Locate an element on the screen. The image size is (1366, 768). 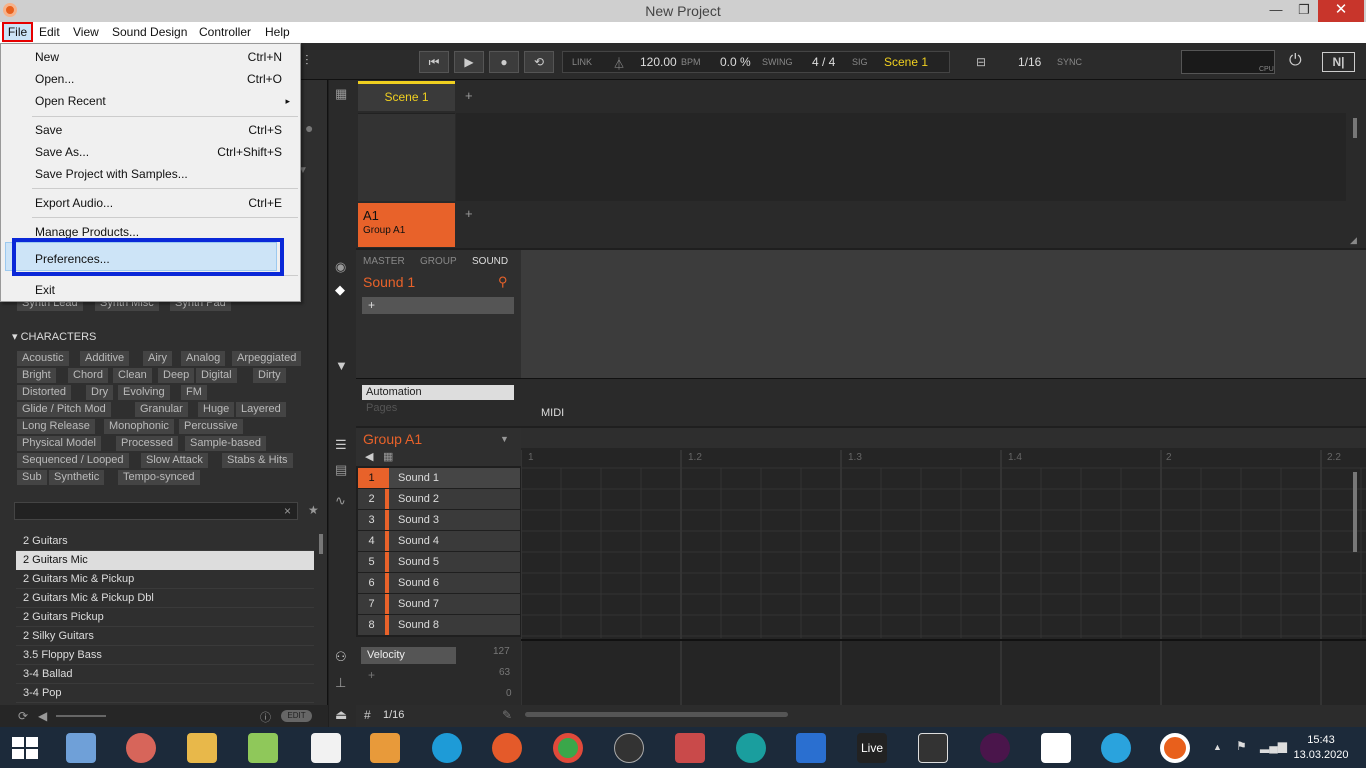
refresh-icon: ⟳ is located at coordinates (23, 716).